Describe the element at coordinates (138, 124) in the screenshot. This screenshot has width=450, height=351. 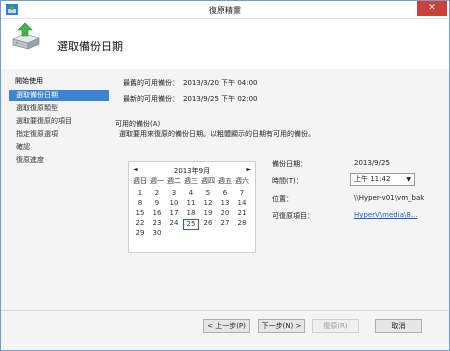
I see `available-backups-label: 可用的備份(A)` at that location.